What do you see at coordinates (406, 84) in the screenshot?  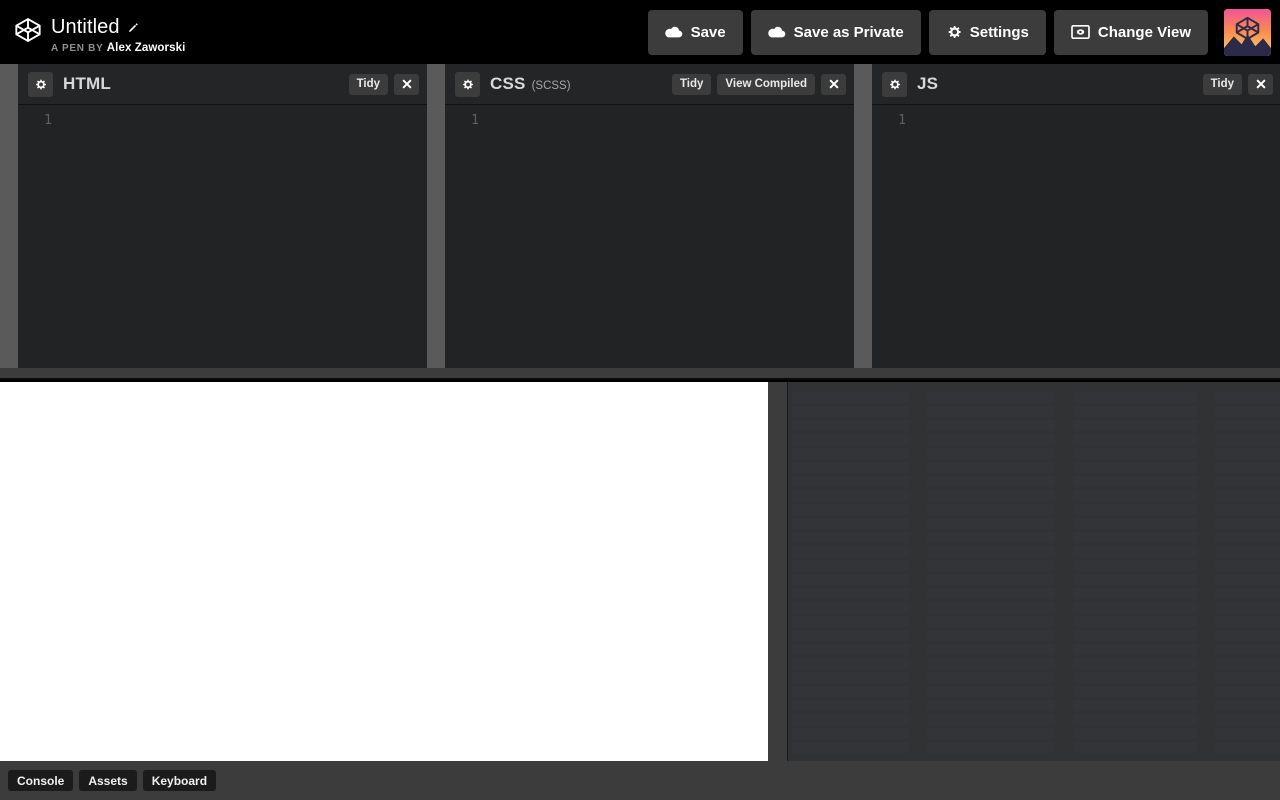 I see `html-close-icon` at bounding box center [406, 84].